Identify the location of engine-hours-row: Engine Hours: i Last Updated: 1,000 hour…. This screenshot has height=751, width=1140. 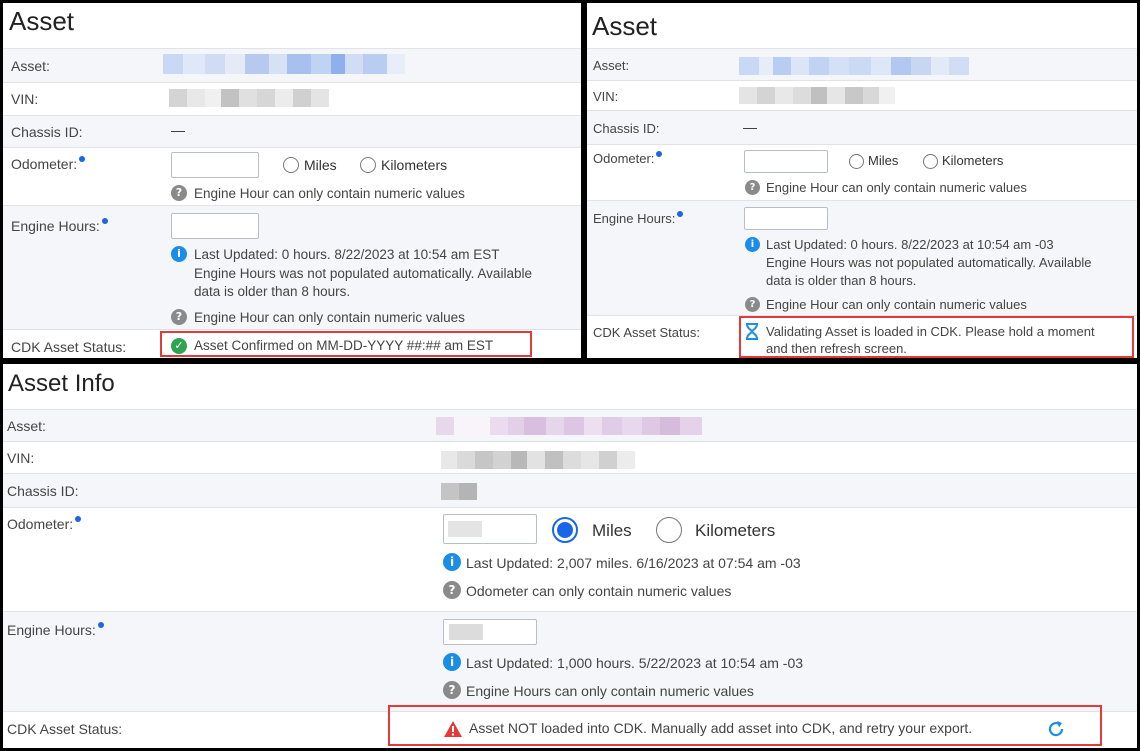
(570, 661).